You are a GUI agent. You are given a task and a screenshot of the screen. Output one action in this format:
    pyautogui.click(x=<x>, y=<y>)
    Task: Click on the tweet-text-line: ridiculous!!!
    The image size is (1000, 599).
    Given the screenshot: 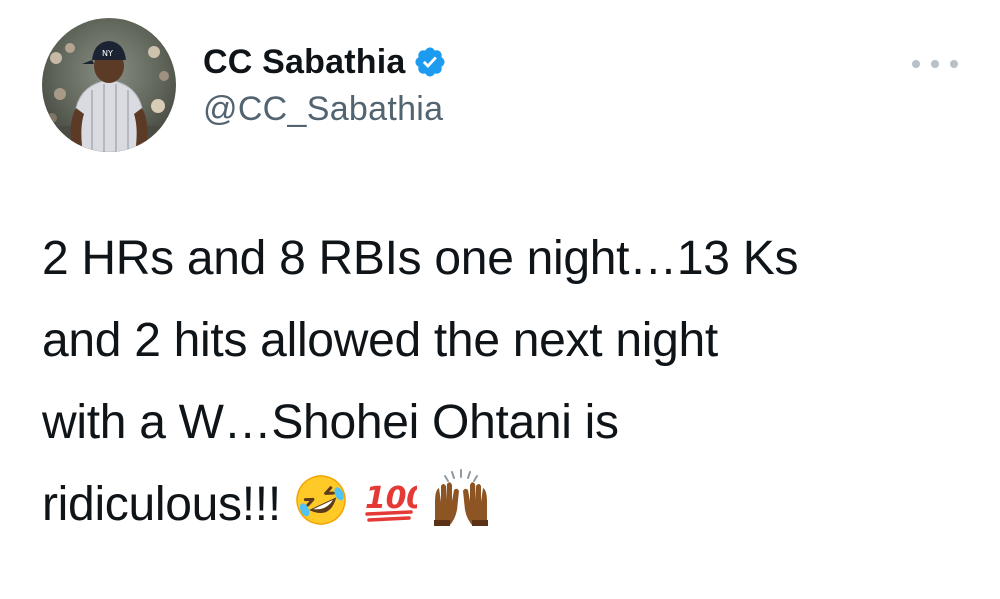 What is the action you would take?
    pyautogui.click(x=161, y=504)
    